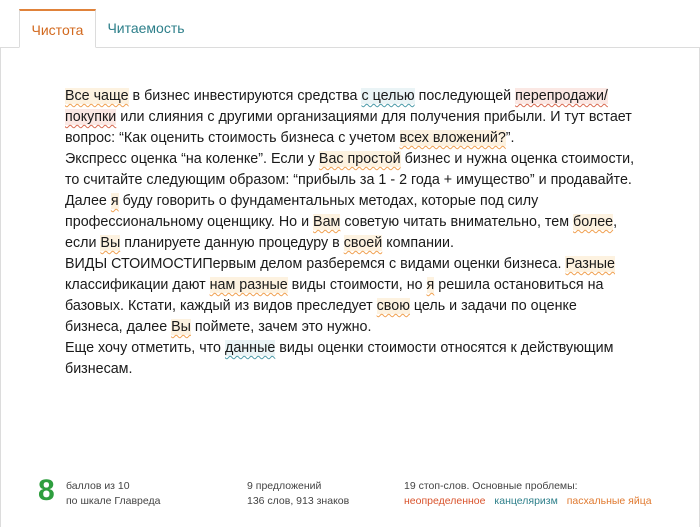 This screenshot has height=527, width=700. What do you see at coordinates (145, 348) in the screenshot?
I see `text-segment: Еще хочу отметить, что` at bounding box center [145, 348].